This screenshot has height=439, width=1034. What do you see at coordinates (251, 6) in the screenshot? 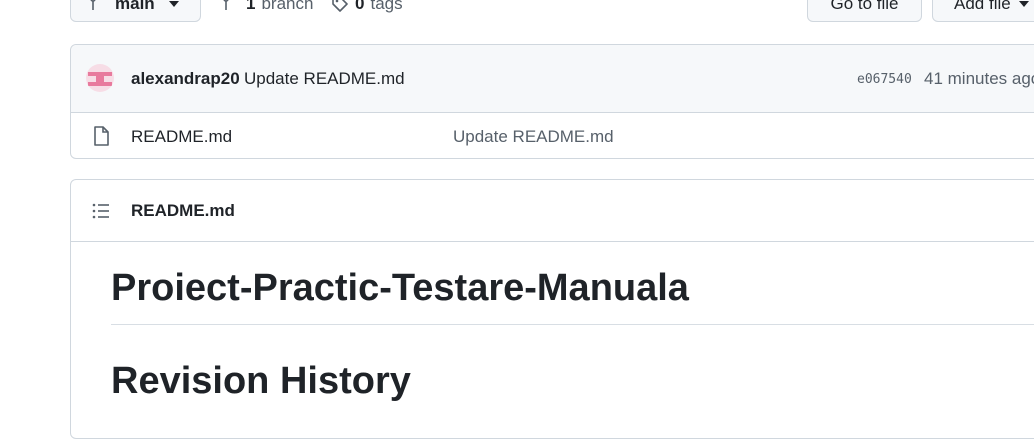
I see `branch-count: 1` at bounding box center [251, 6].